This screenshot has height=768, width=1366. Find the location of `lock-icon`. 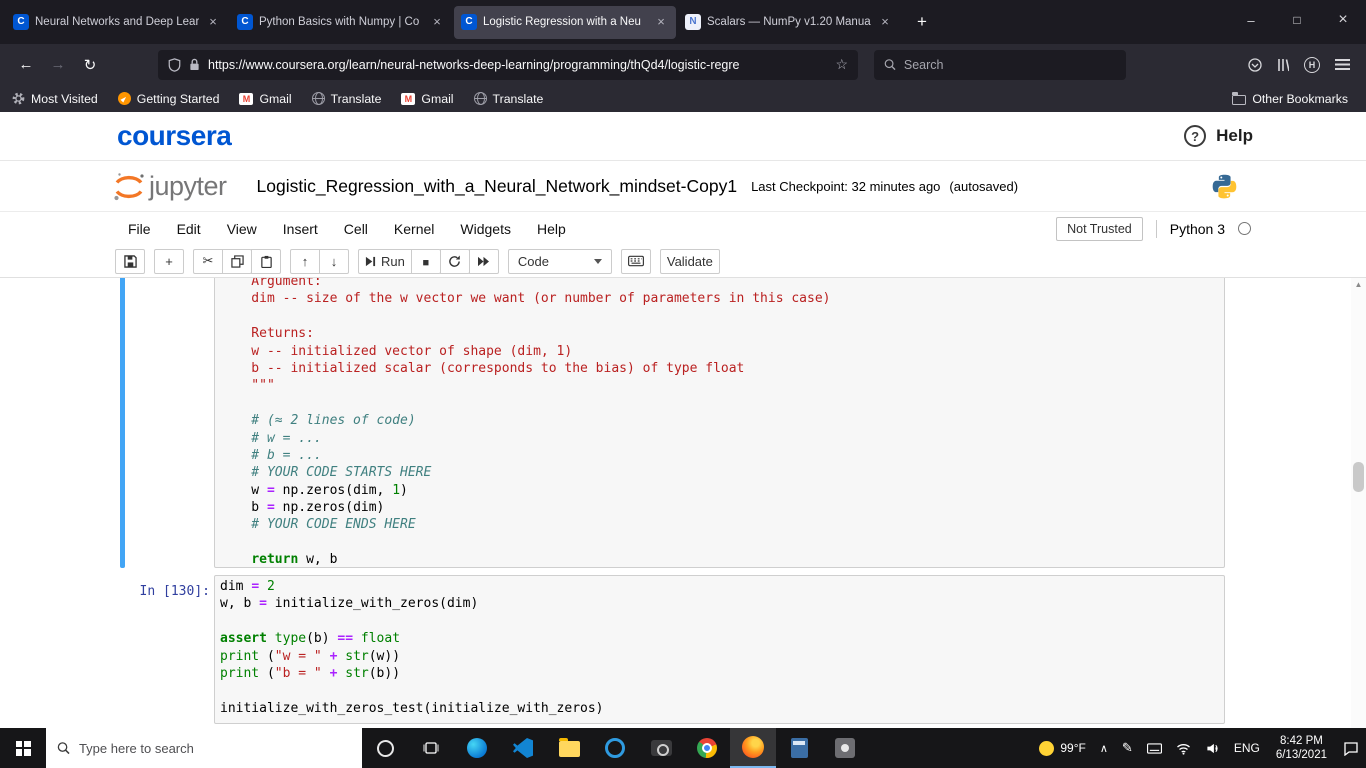

lock-icon is located at coordinates (194, 64).